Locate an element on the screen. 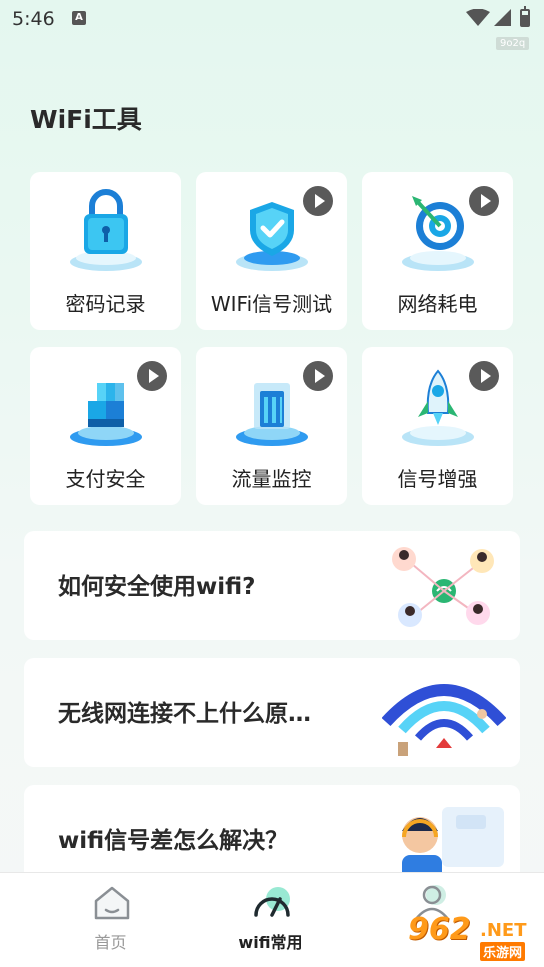  tool-label: 支付安全 is located at coordinates (105, 479).